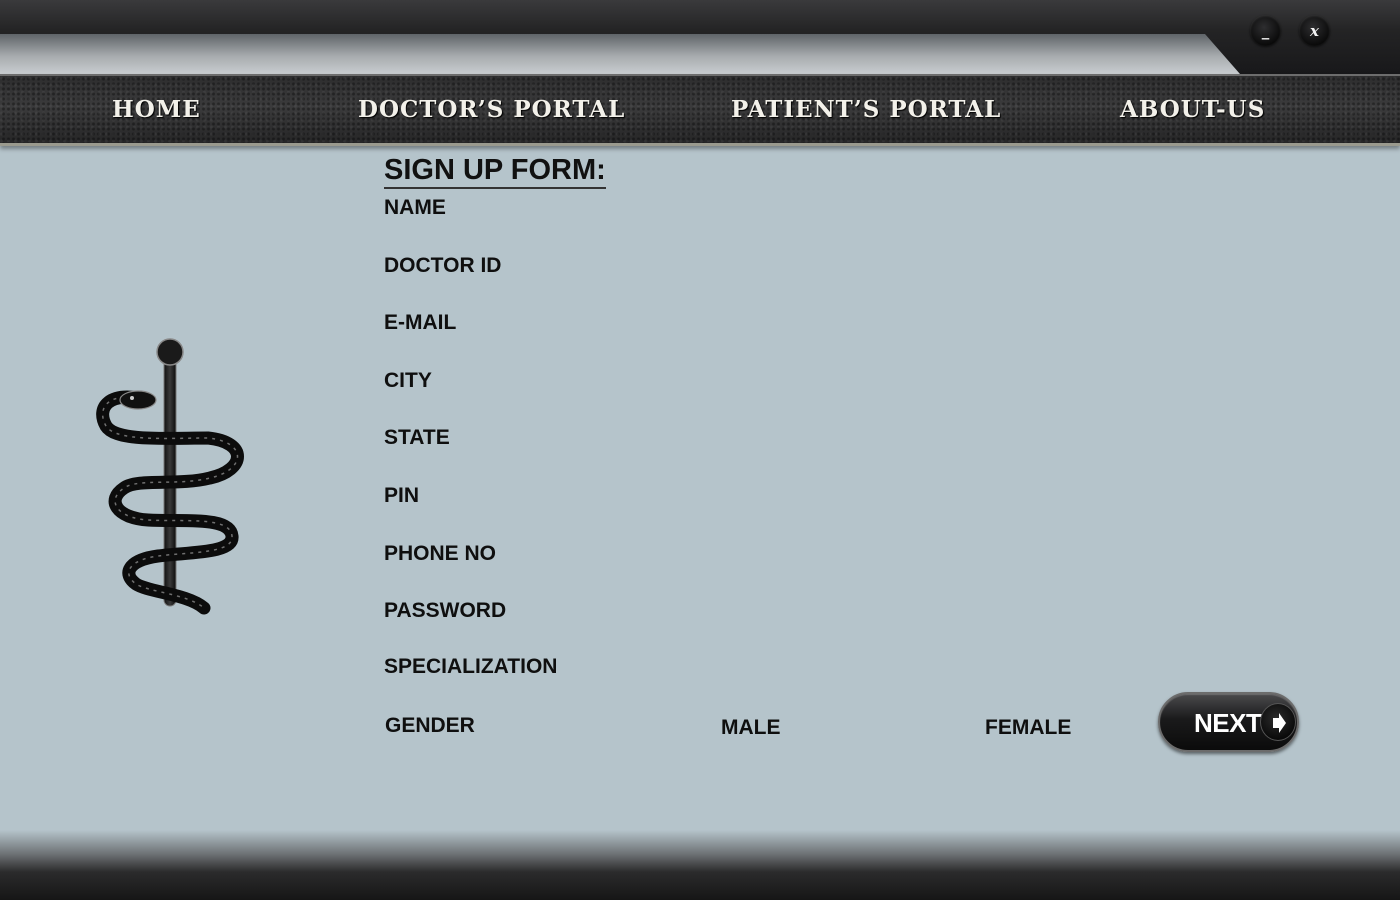 The width and height of the screenshot is (1400, 900). I want to click on title-bar-highlight, so click(620, 54).